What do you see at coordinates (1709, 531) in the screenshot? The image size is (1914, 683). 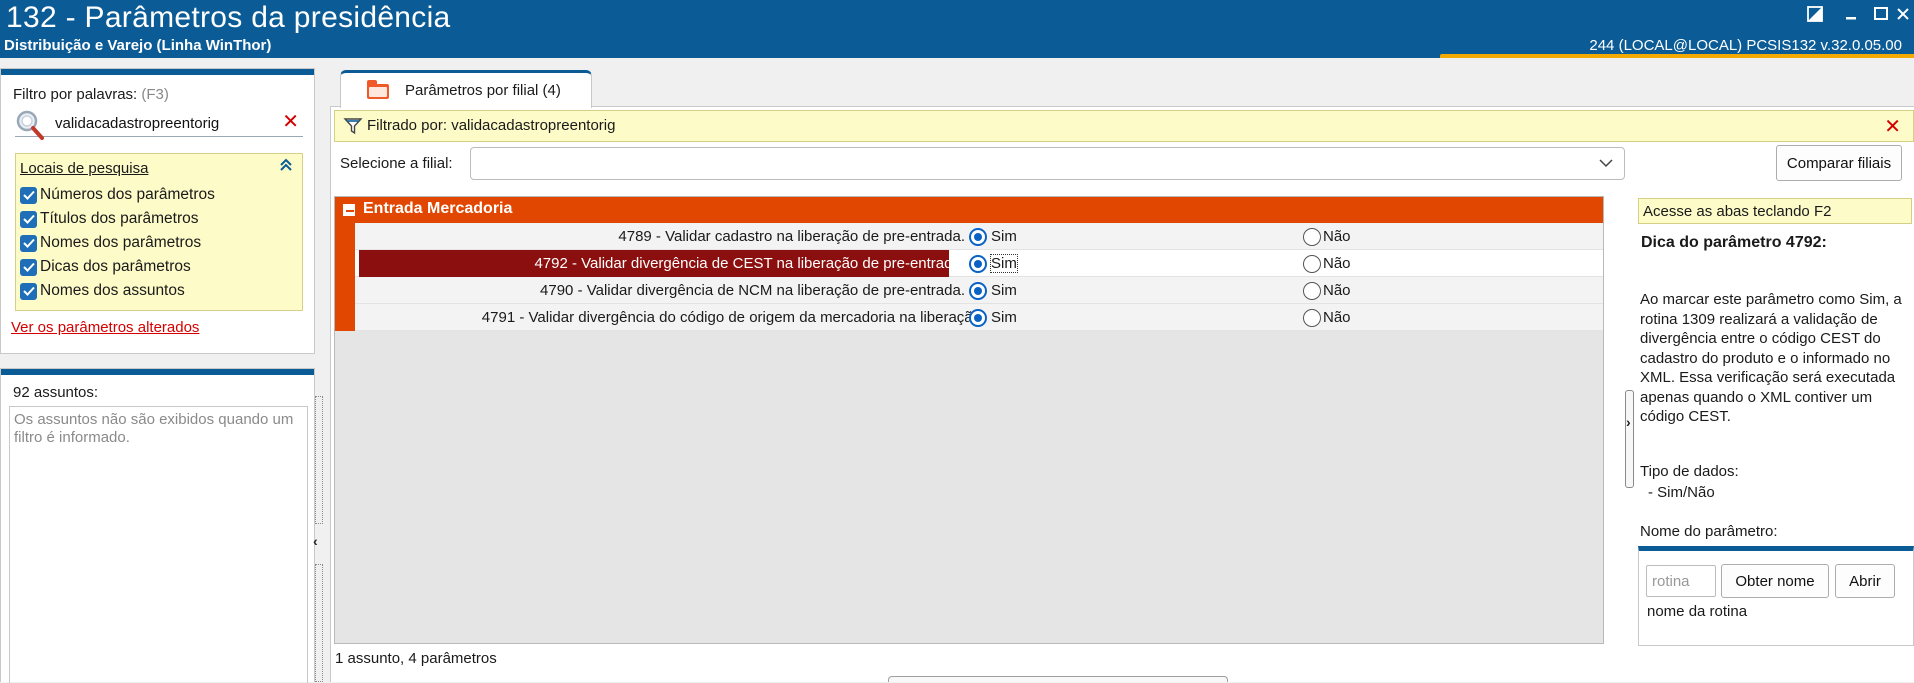 I see `parameter-name-label: Nome do parâmetro:` at bounding box center [1709, 531].